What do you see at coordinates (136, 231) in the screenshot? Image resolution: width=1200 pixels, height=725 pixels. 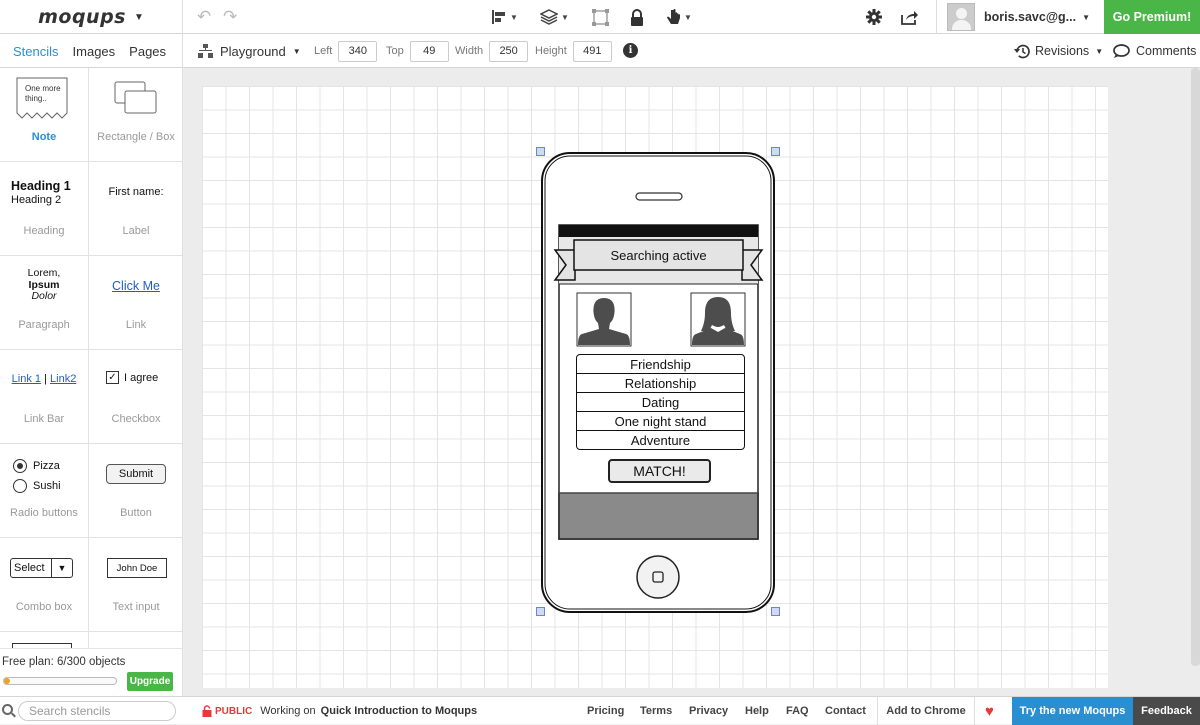 I see `stencil-label: Label` at bounding box center [136, 231].